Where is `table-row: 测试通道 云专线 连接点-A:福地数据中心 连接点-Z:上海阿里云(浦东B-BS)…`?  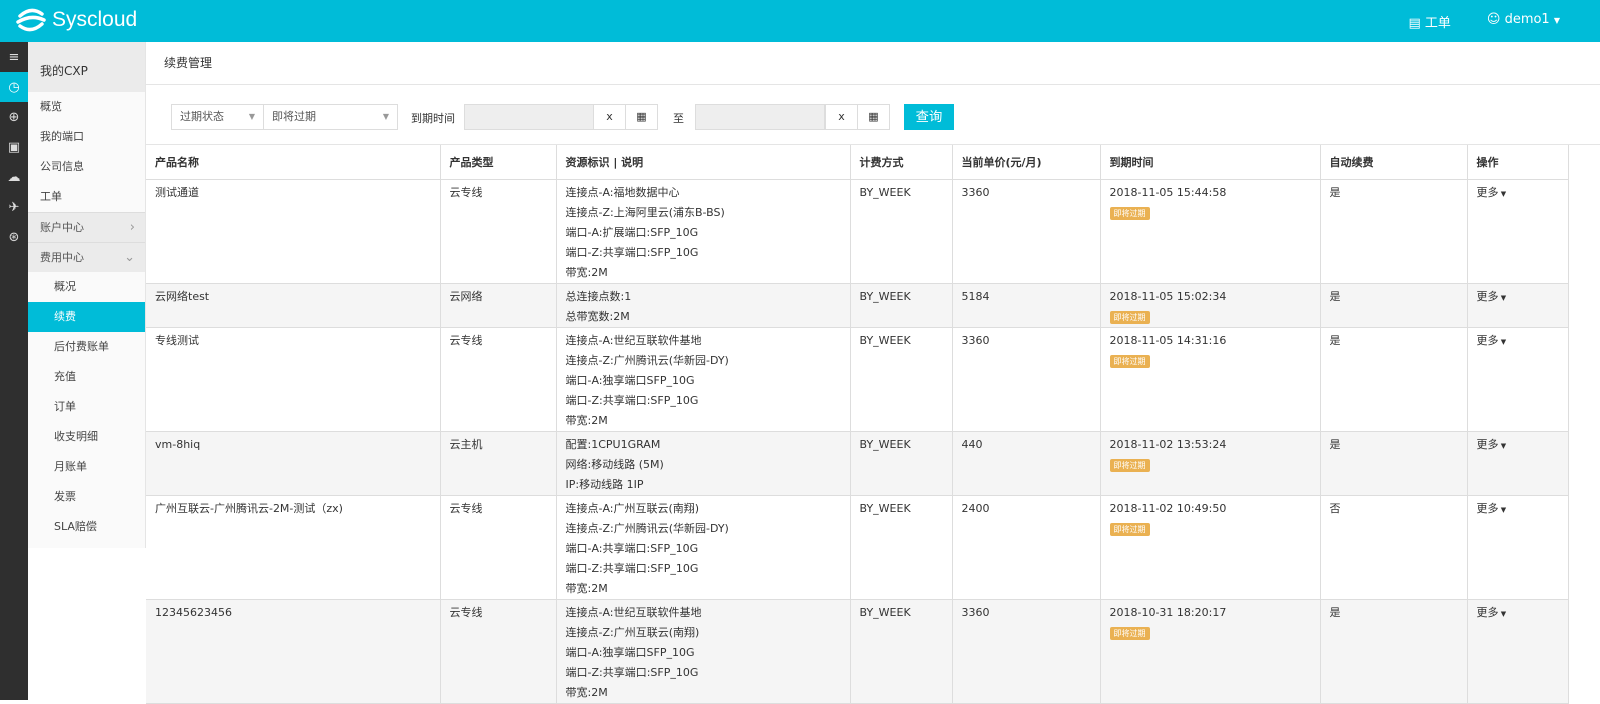 table-row: 测试通道 云专线 连接点-A:福地数据中心 连接点-Z:上海阿里云(浦东B-BS)… is located at coordinates (857, 231).